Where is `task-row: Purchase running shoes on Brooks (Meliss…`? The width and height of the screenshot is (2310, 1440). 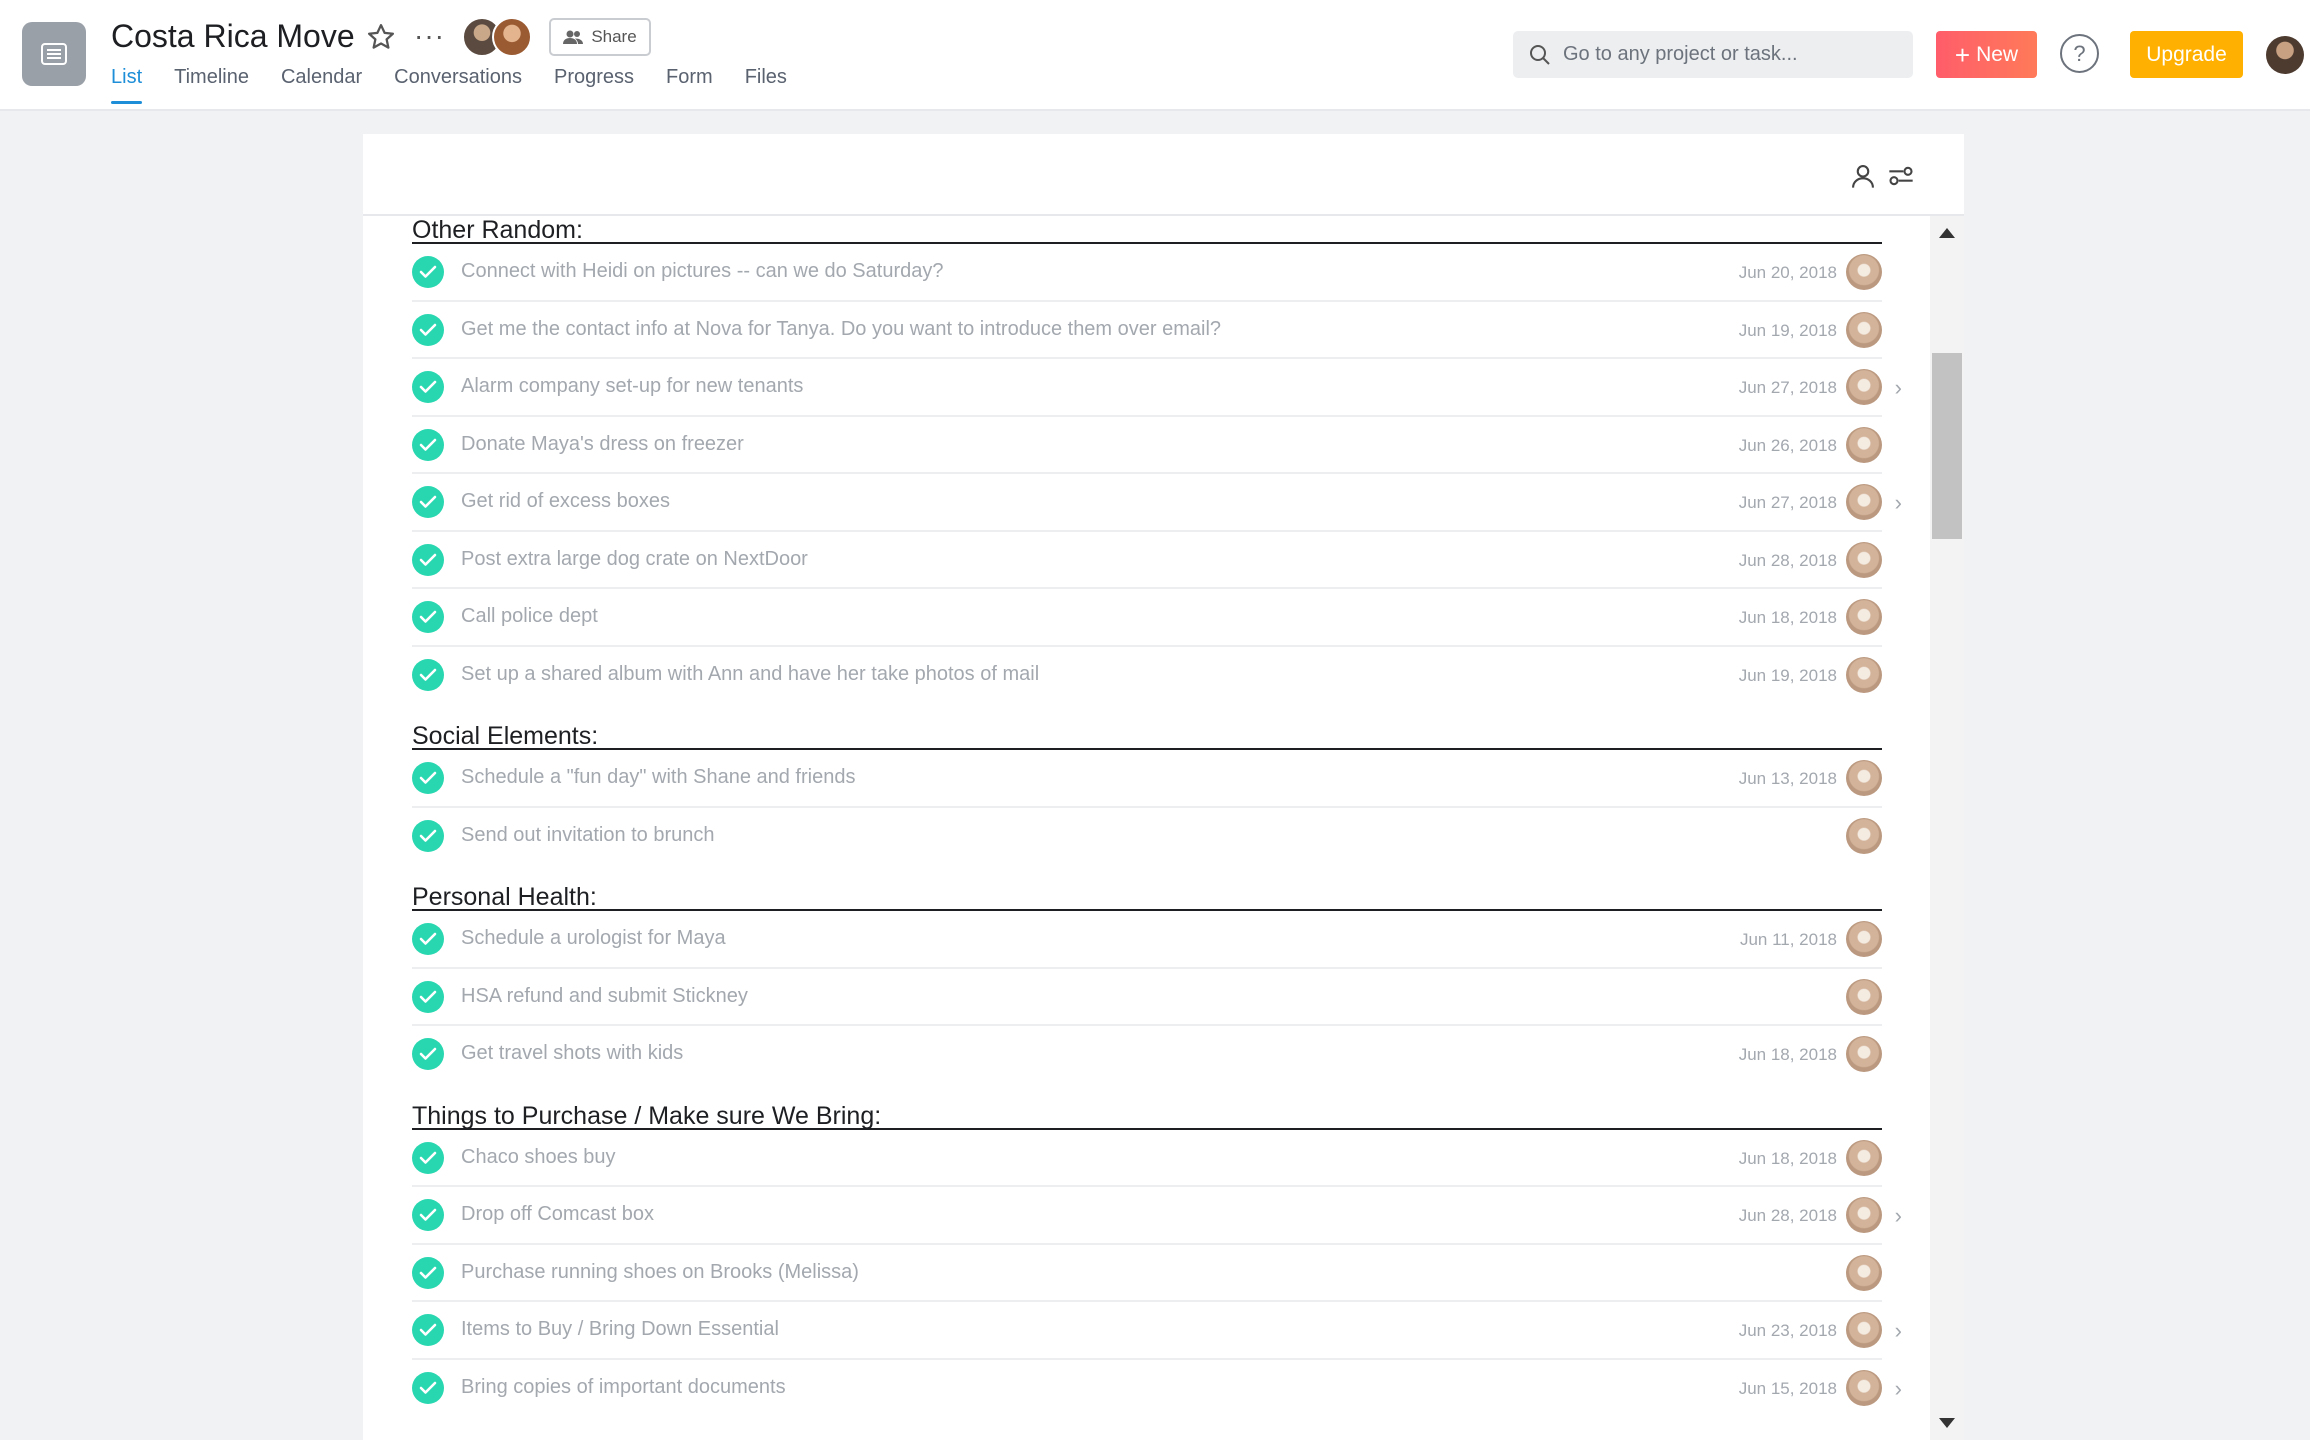 task-row: Purchase running shoes on Brooks (Meliss… is located at coordinates (1147, 1273).